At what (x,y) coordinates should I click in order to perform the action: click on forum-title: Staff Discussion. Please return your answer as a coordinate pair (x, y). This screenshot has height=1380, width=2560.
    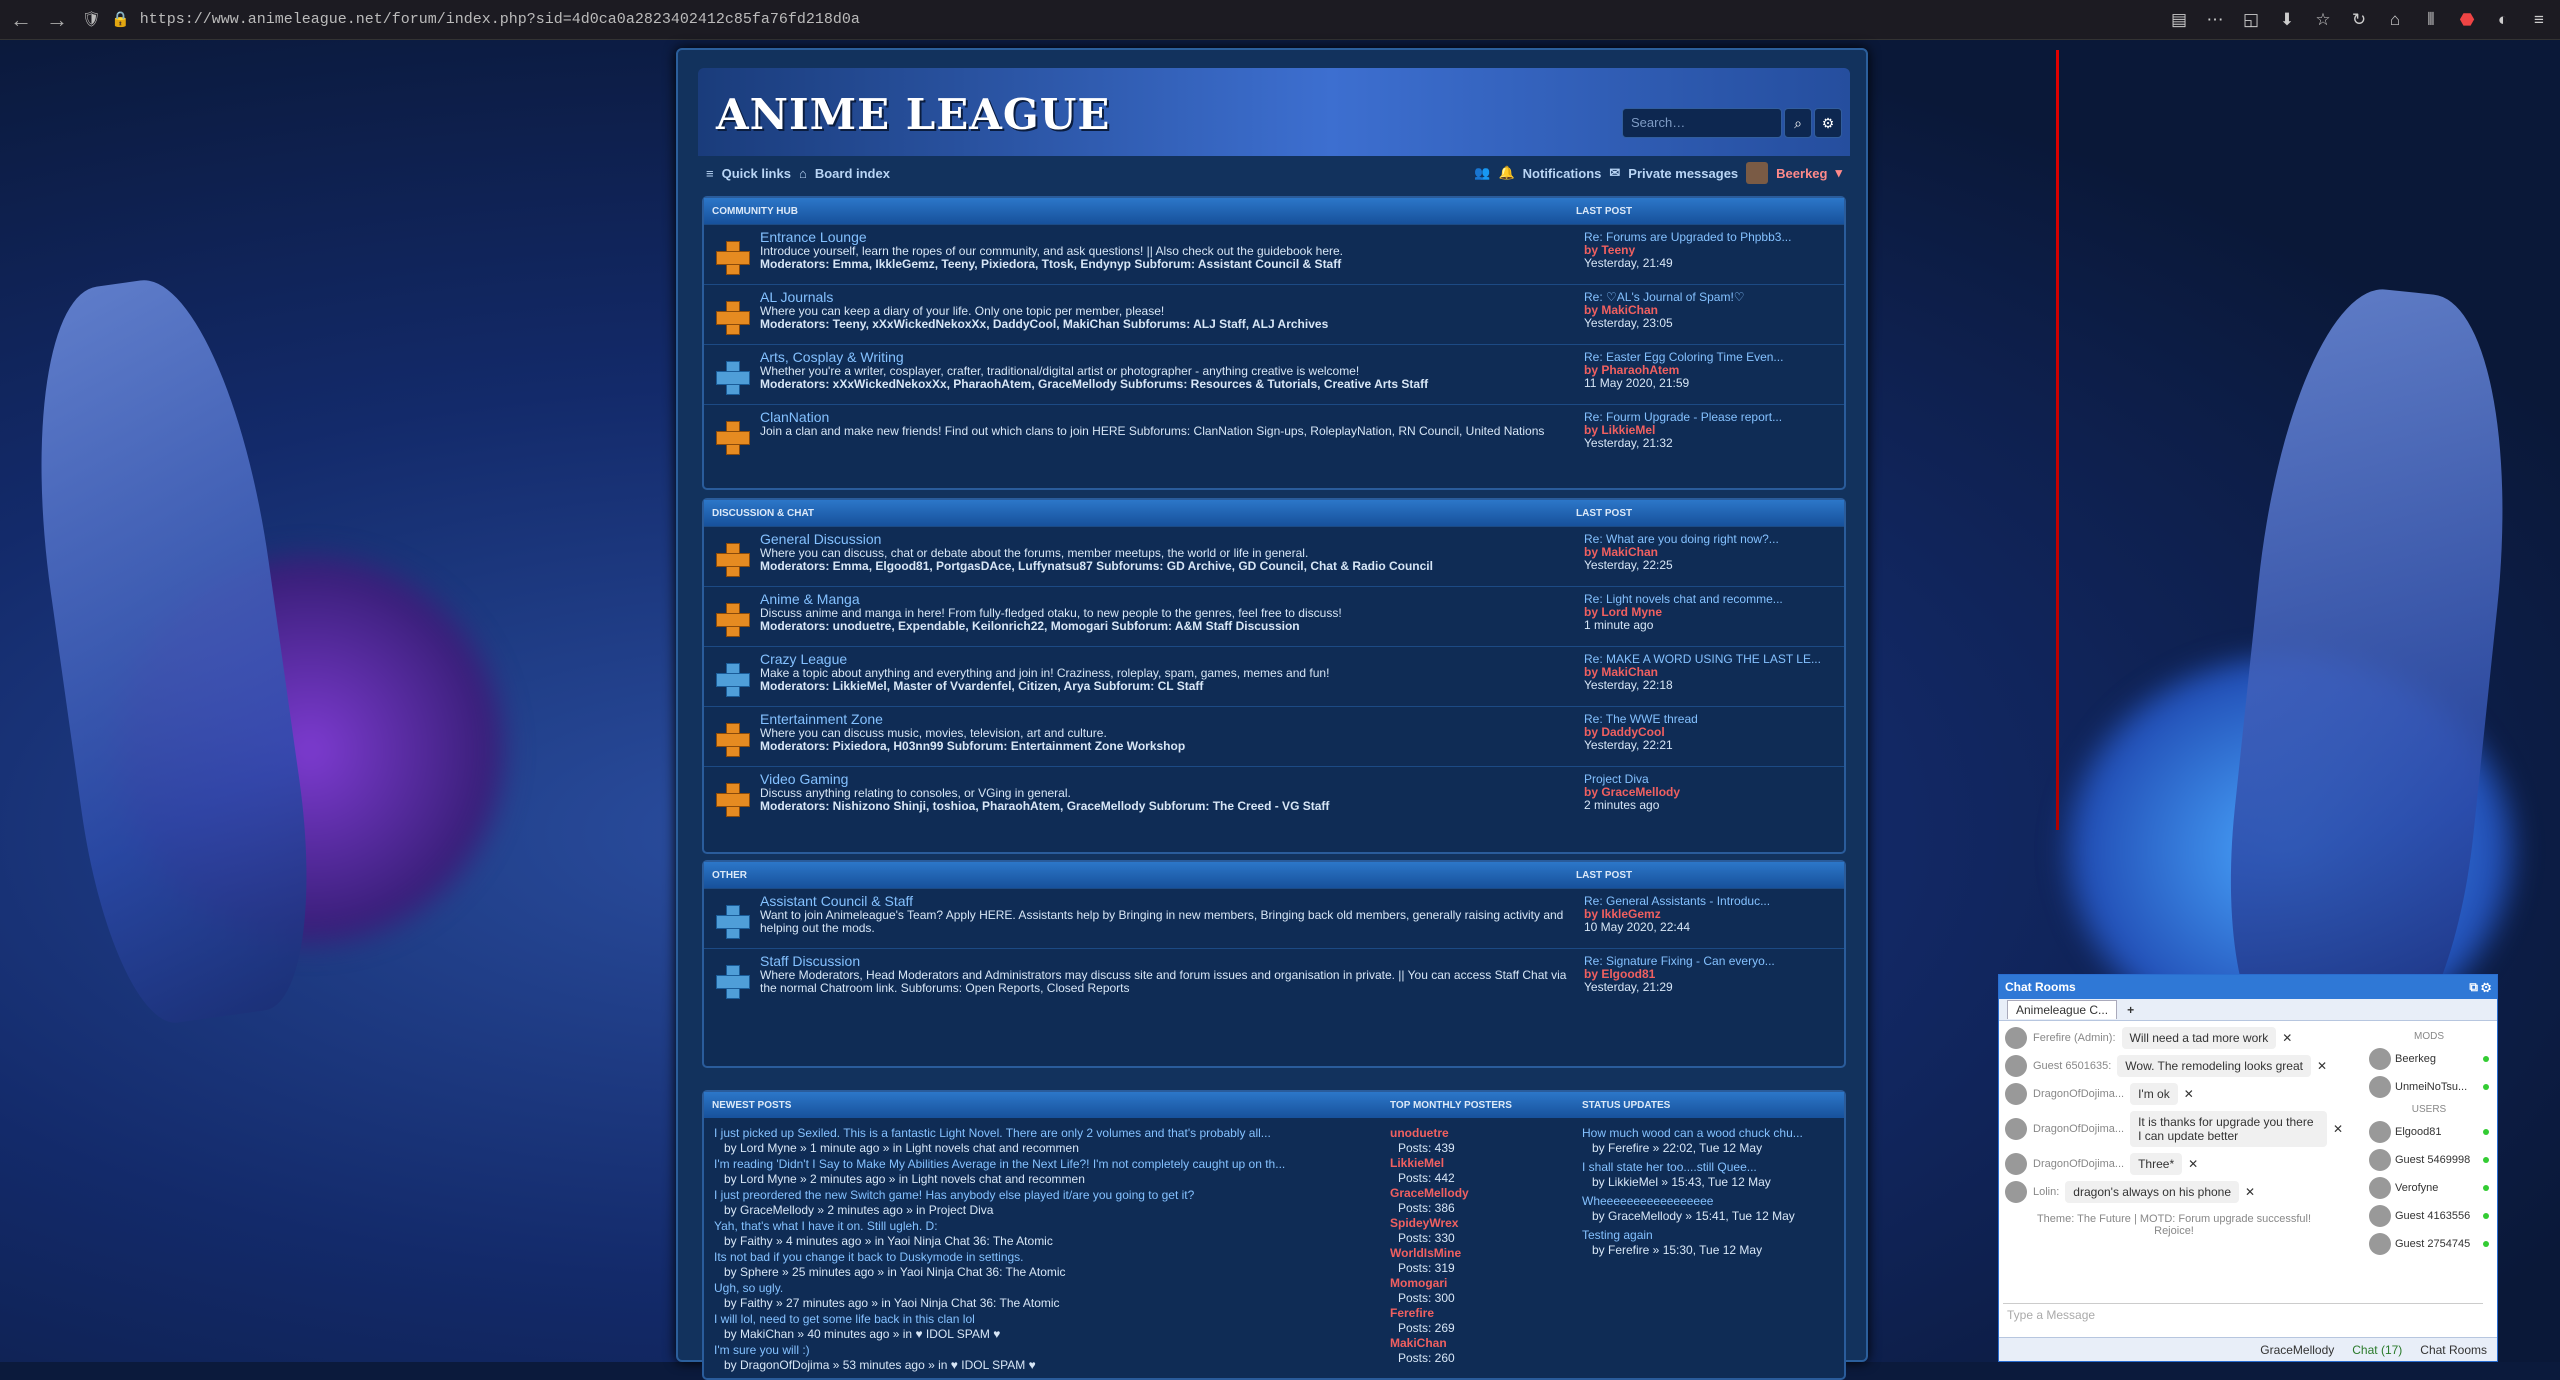
    Looking at the image, I should click on (1172, 961).